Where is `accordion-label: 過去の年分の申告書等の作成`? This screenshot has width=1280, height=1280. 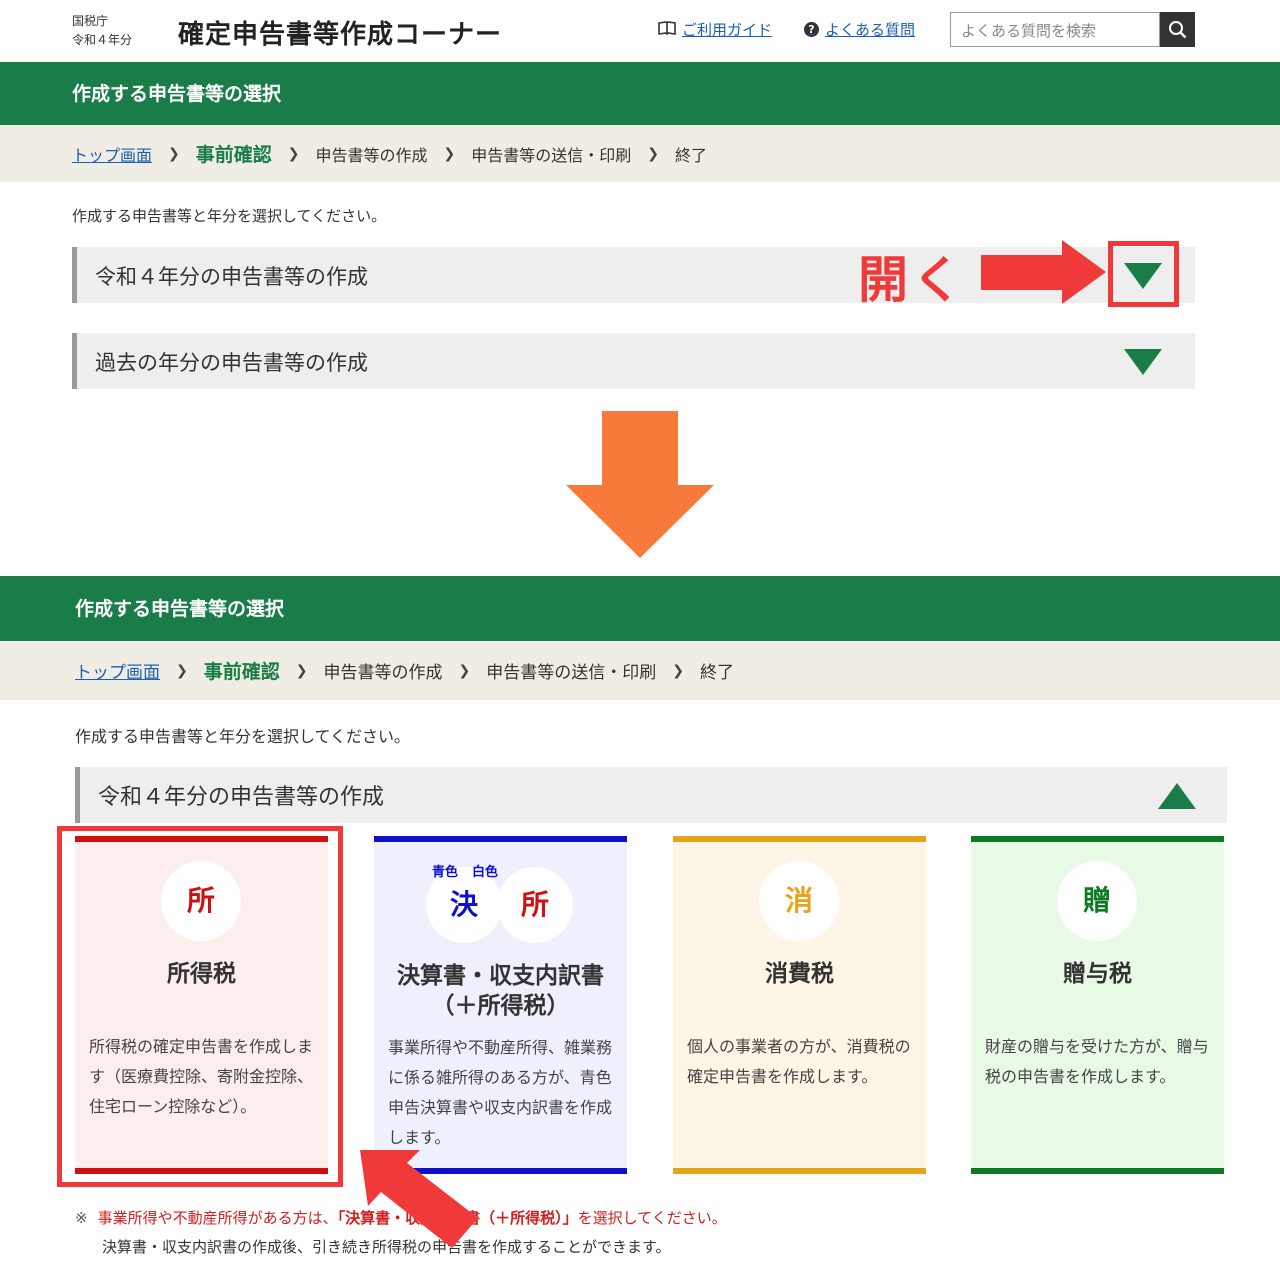
accordion-label: 過去の年分の申告書等の作成 is located at coordinates (231, 363).